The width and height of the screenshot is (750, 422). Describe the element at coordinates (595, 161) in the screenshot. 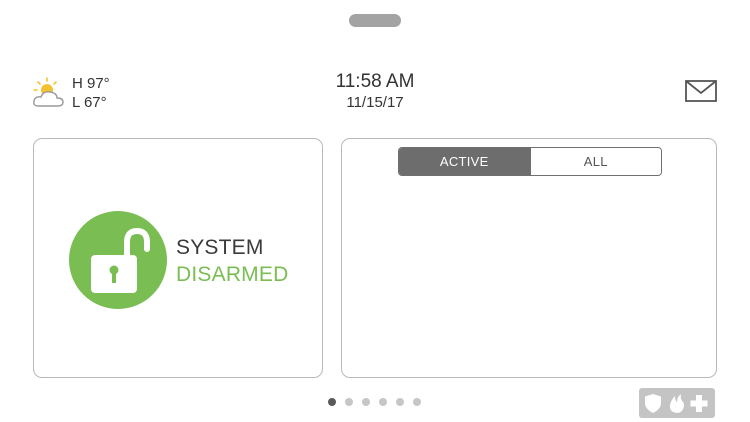

I see `filter-all-tab: ALL` at that location.